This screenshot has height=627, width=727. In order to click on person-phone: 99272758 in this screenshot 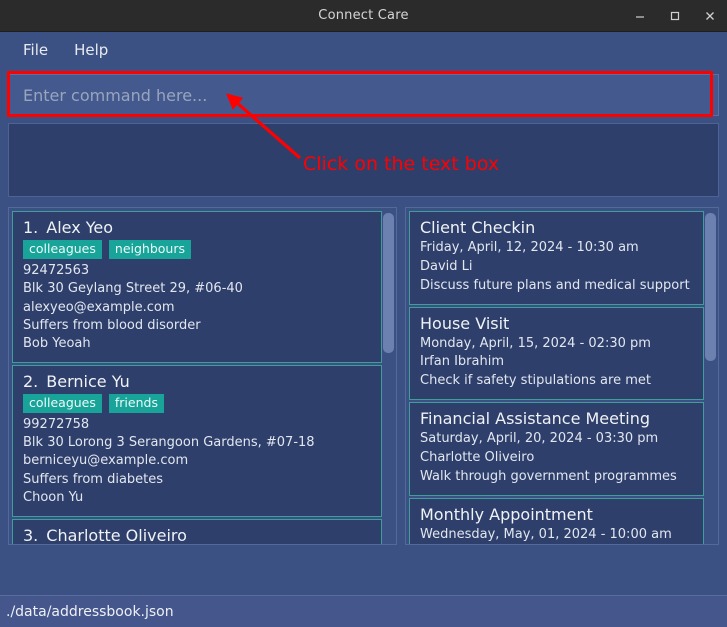, I will do `click(56, 424)`.